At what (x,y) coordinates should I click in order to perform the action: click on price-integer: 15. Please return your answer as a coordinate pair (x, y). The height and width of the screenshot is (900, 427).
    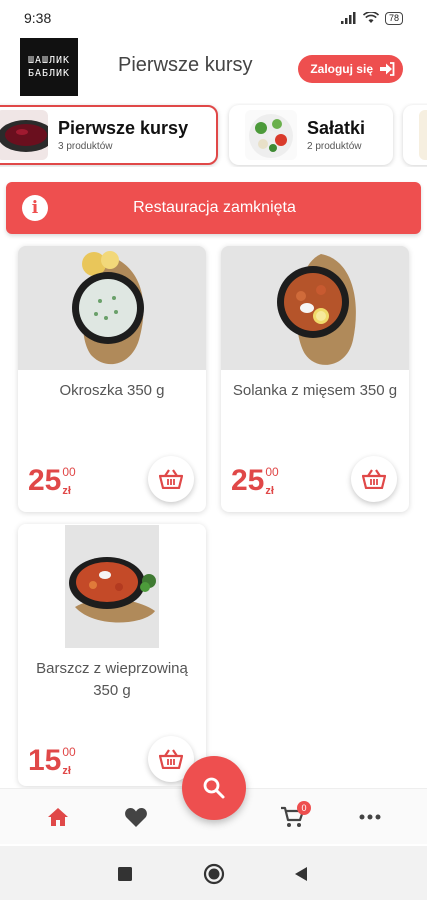
    Looking at the image, I should click on (45, 760).